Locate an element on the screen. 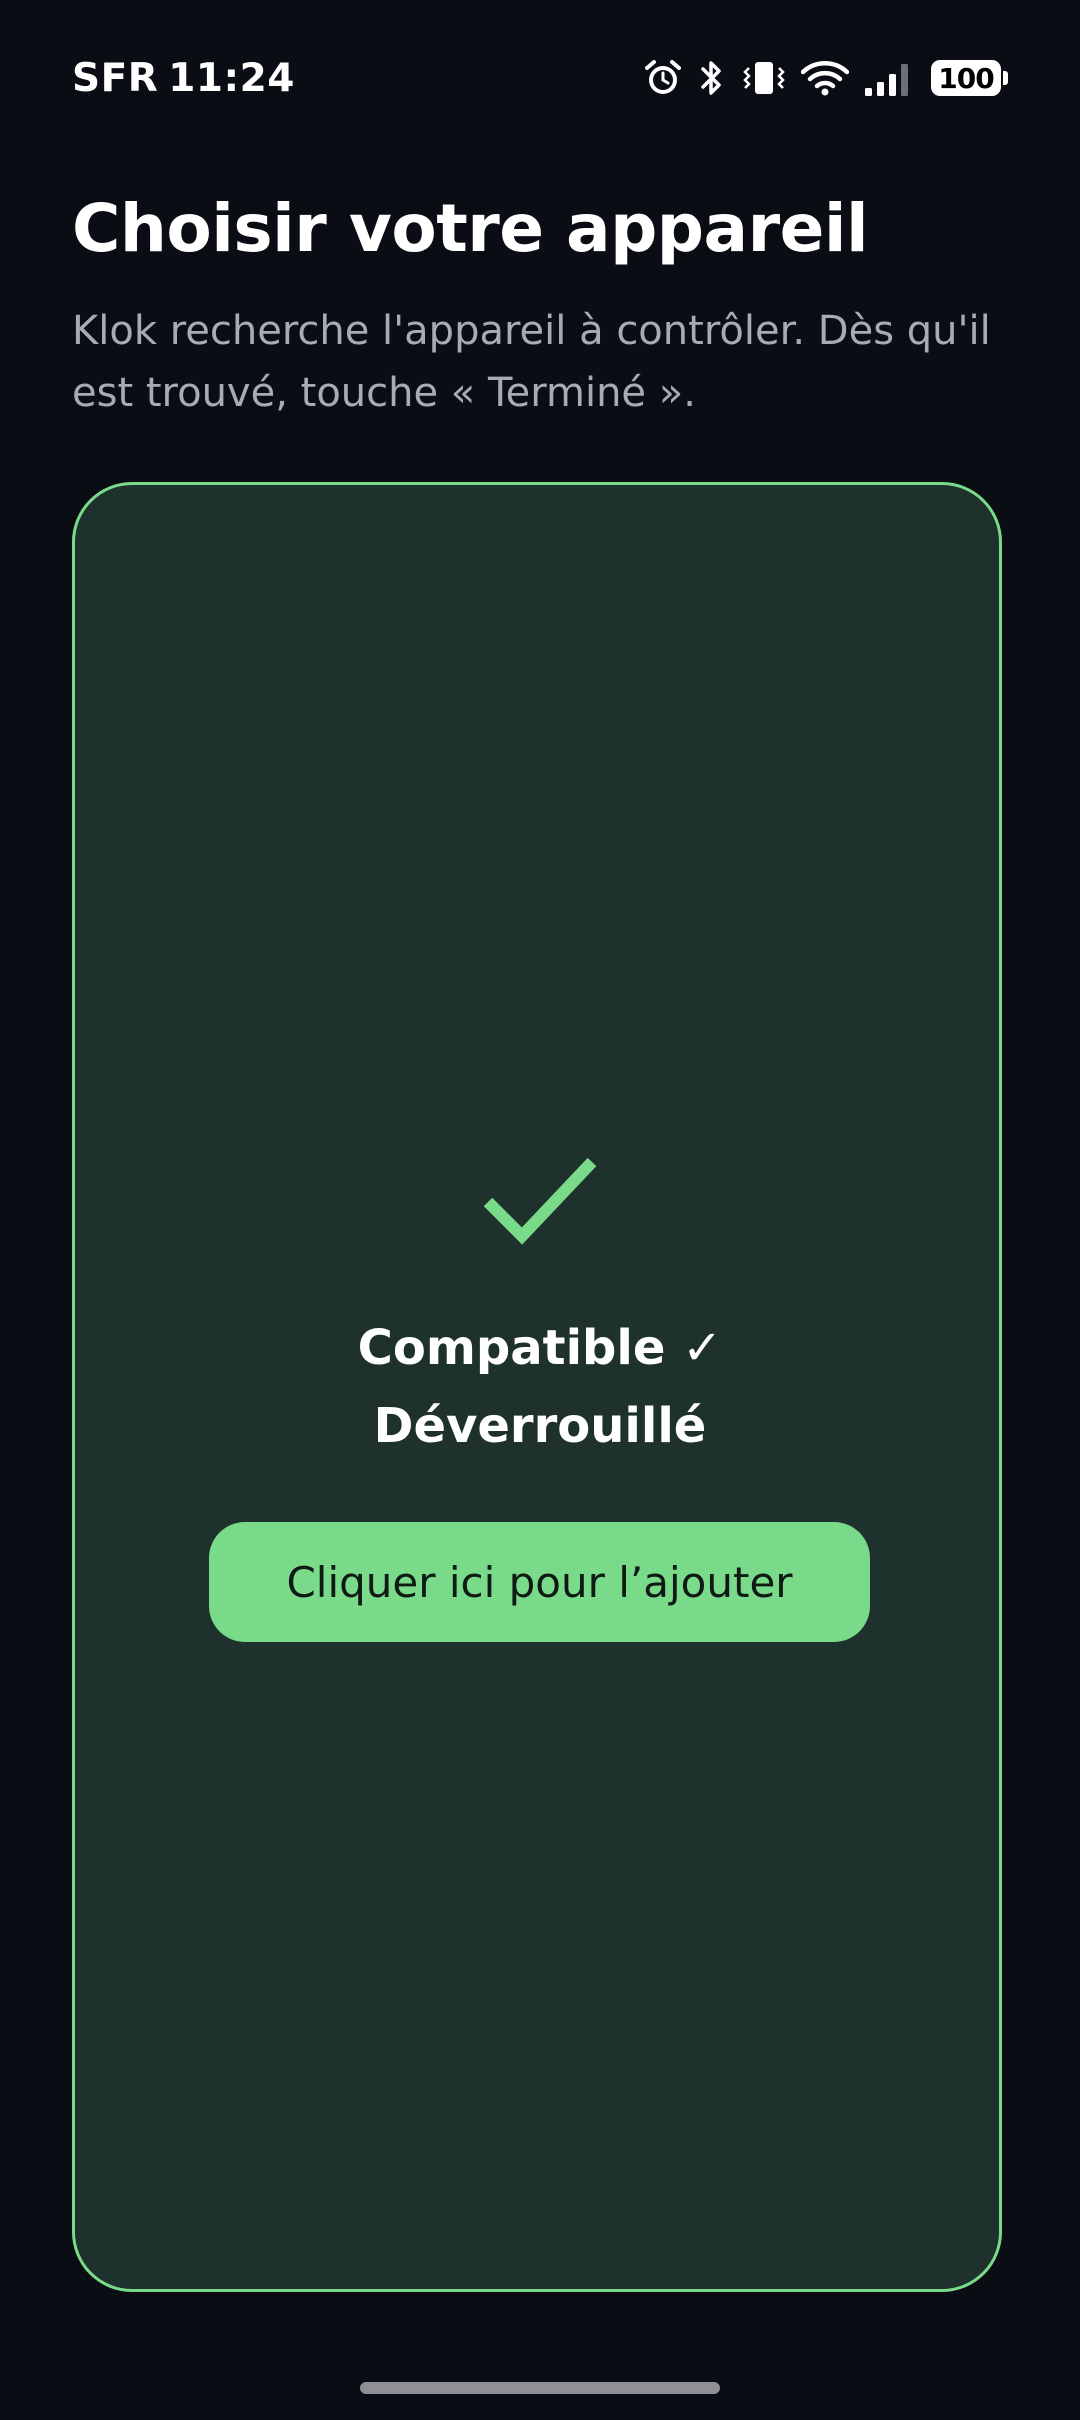 The height and width of the screenshot is (2420, 1080). page-title: Choisir votre appareil is located at coordinates (470, 228).